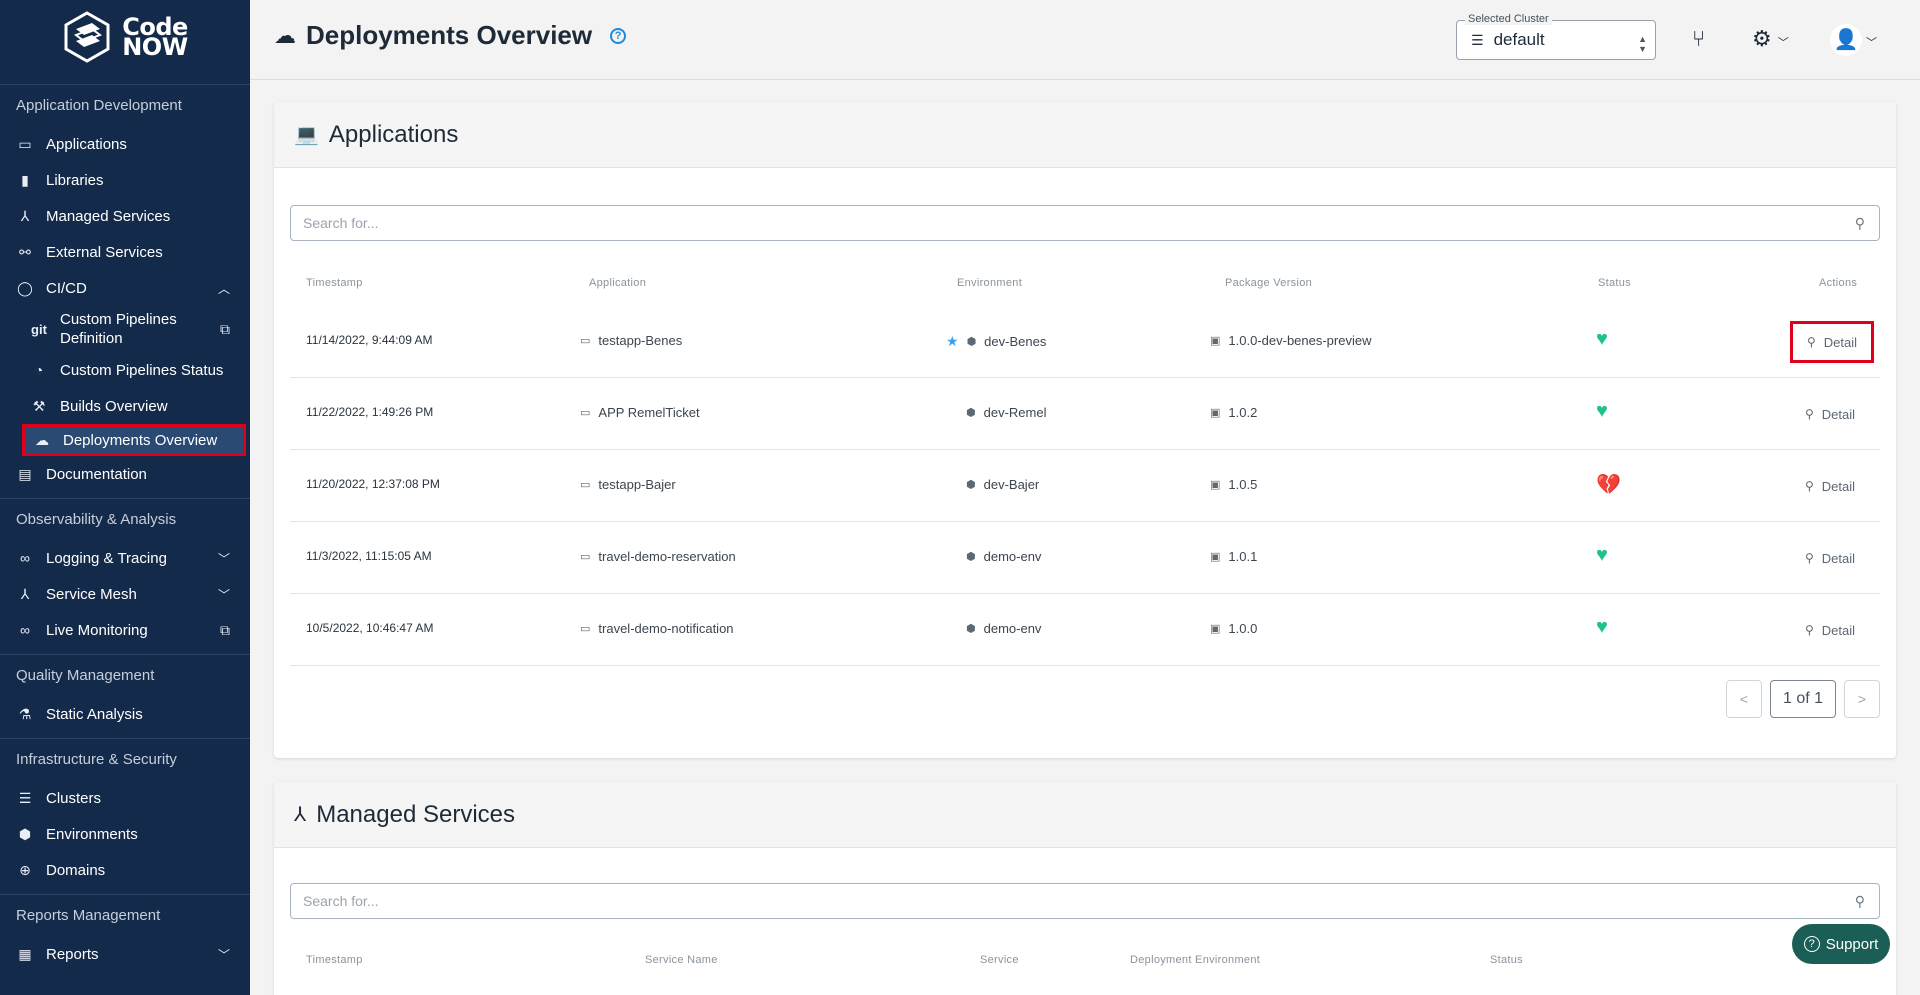 The image size is (1920, 995). Describe the element at coordinates (1556, 36) in the screenshot. I see `cluster-select: Selected Cluster ☰ default ▲ ▼` at that location.